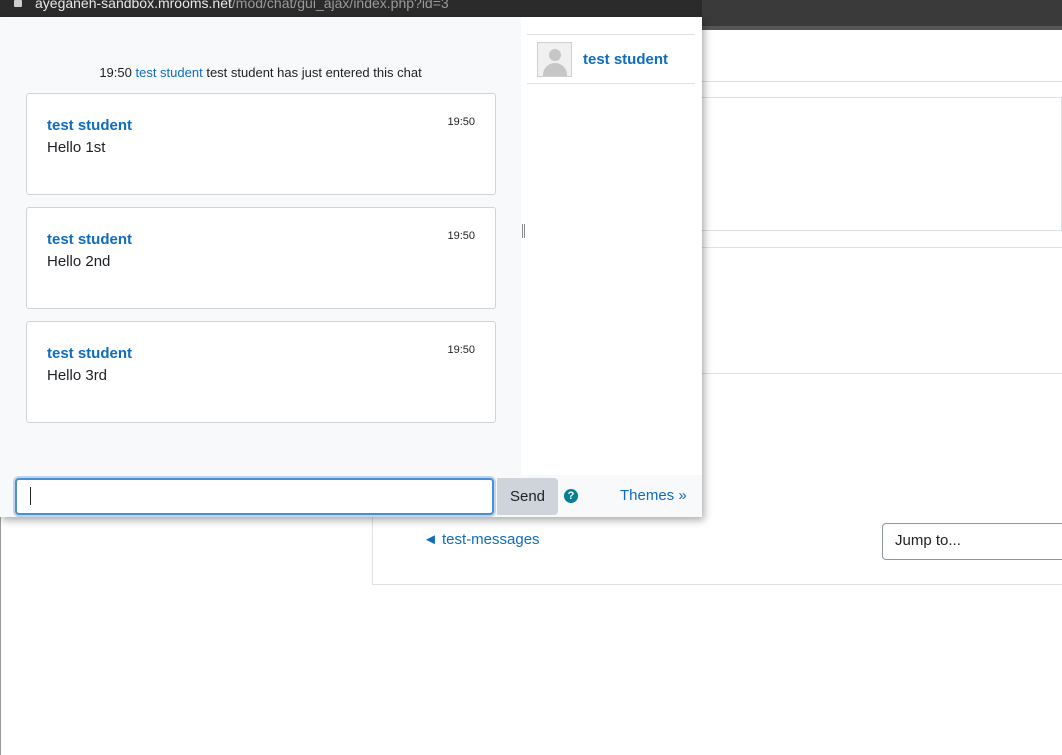 The image size is (1062, 755). I want to click on chat-message: test student 19:50 Hello 2nd, so click(261, 258).